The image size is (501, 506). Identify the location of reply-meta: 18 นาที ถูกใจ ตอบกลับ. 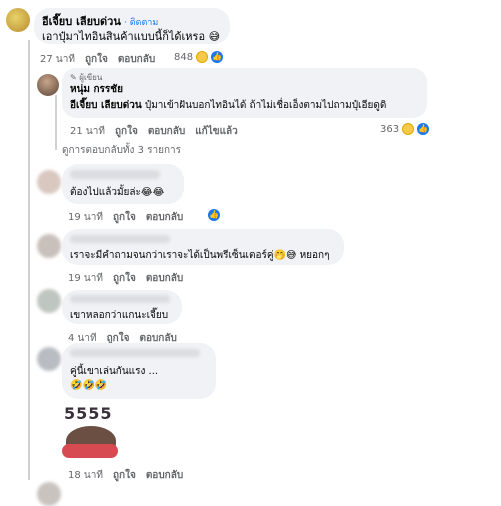
(130, 475).